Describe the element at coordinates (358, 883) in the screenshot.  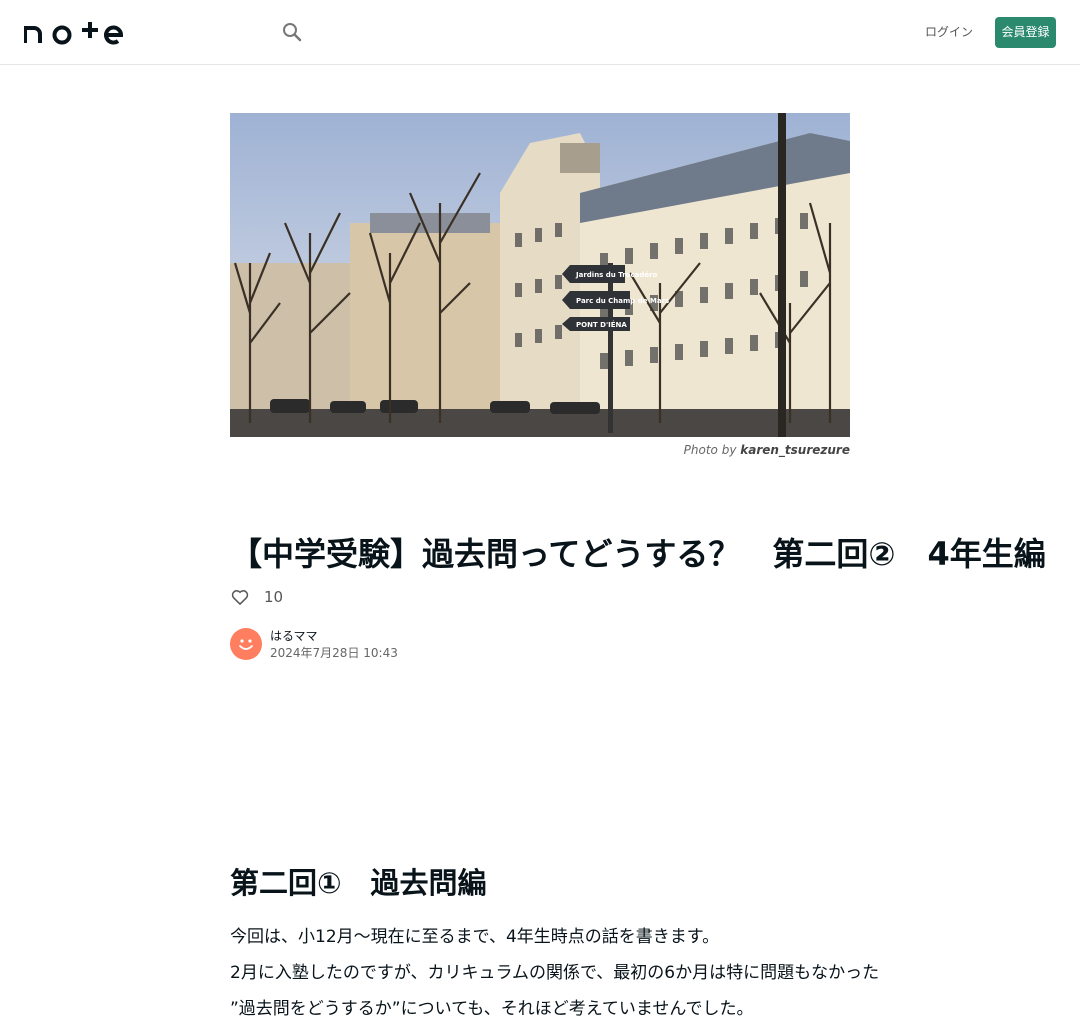
I see `section-heading: 第二回① 過去問編` at that location.